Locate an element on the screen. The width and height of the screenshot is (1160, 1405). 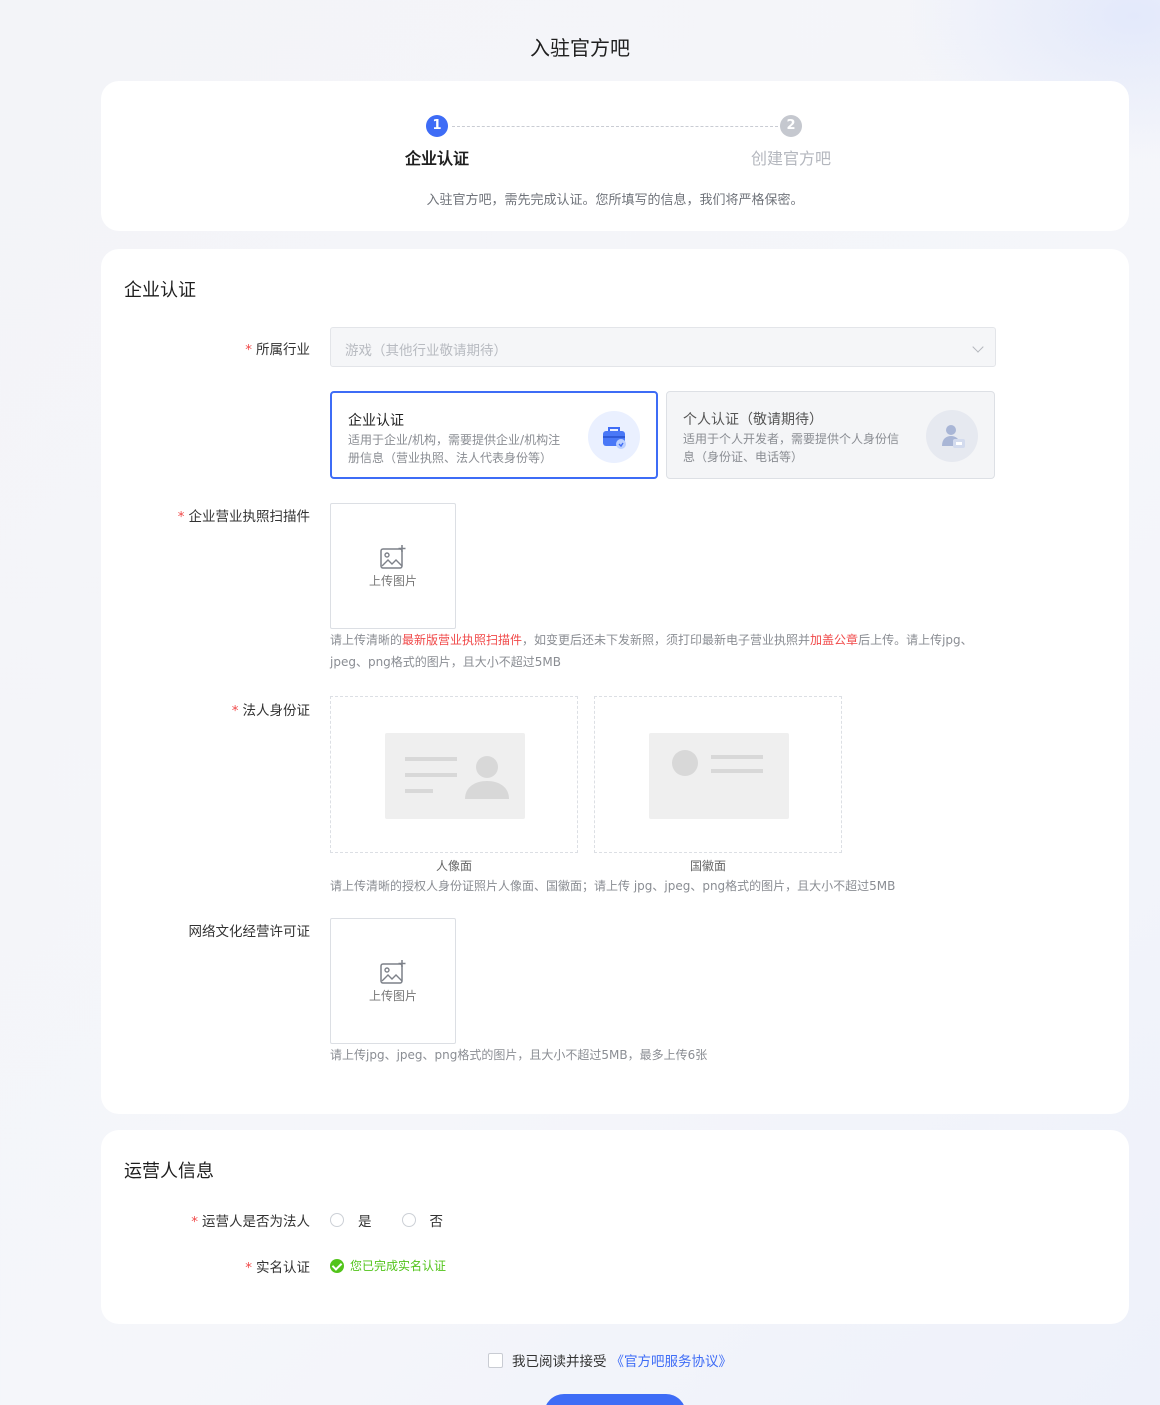
culture-license-hint: 请上传jpg、jpeg、png格式的图片，且大小不超过5MB，最多上传6张 is located at coordinates (519, 1055).